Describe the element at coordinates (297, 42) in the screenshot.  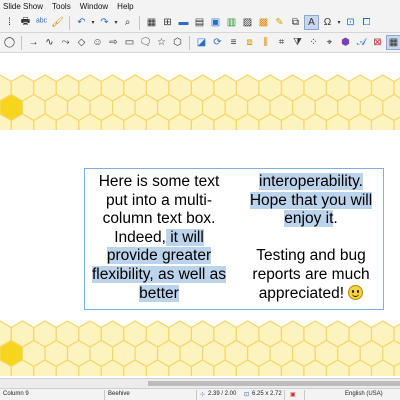
I see `filter-icon: ⧩` at that location.